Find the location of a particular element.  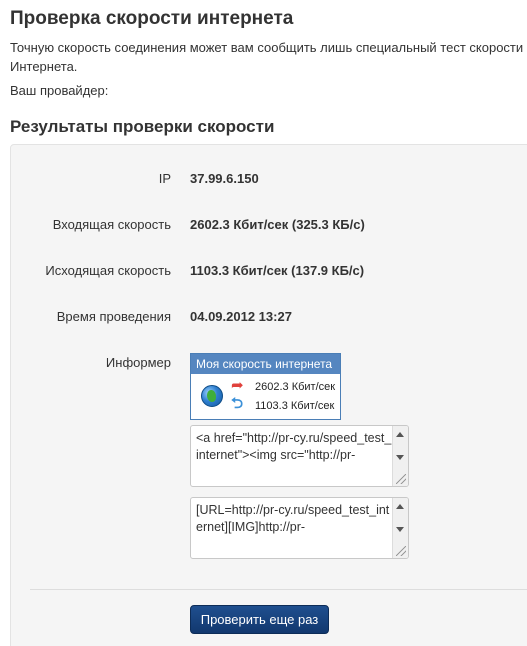

download-speed-label: Входящая скорость is located at coordinates (111, 224).